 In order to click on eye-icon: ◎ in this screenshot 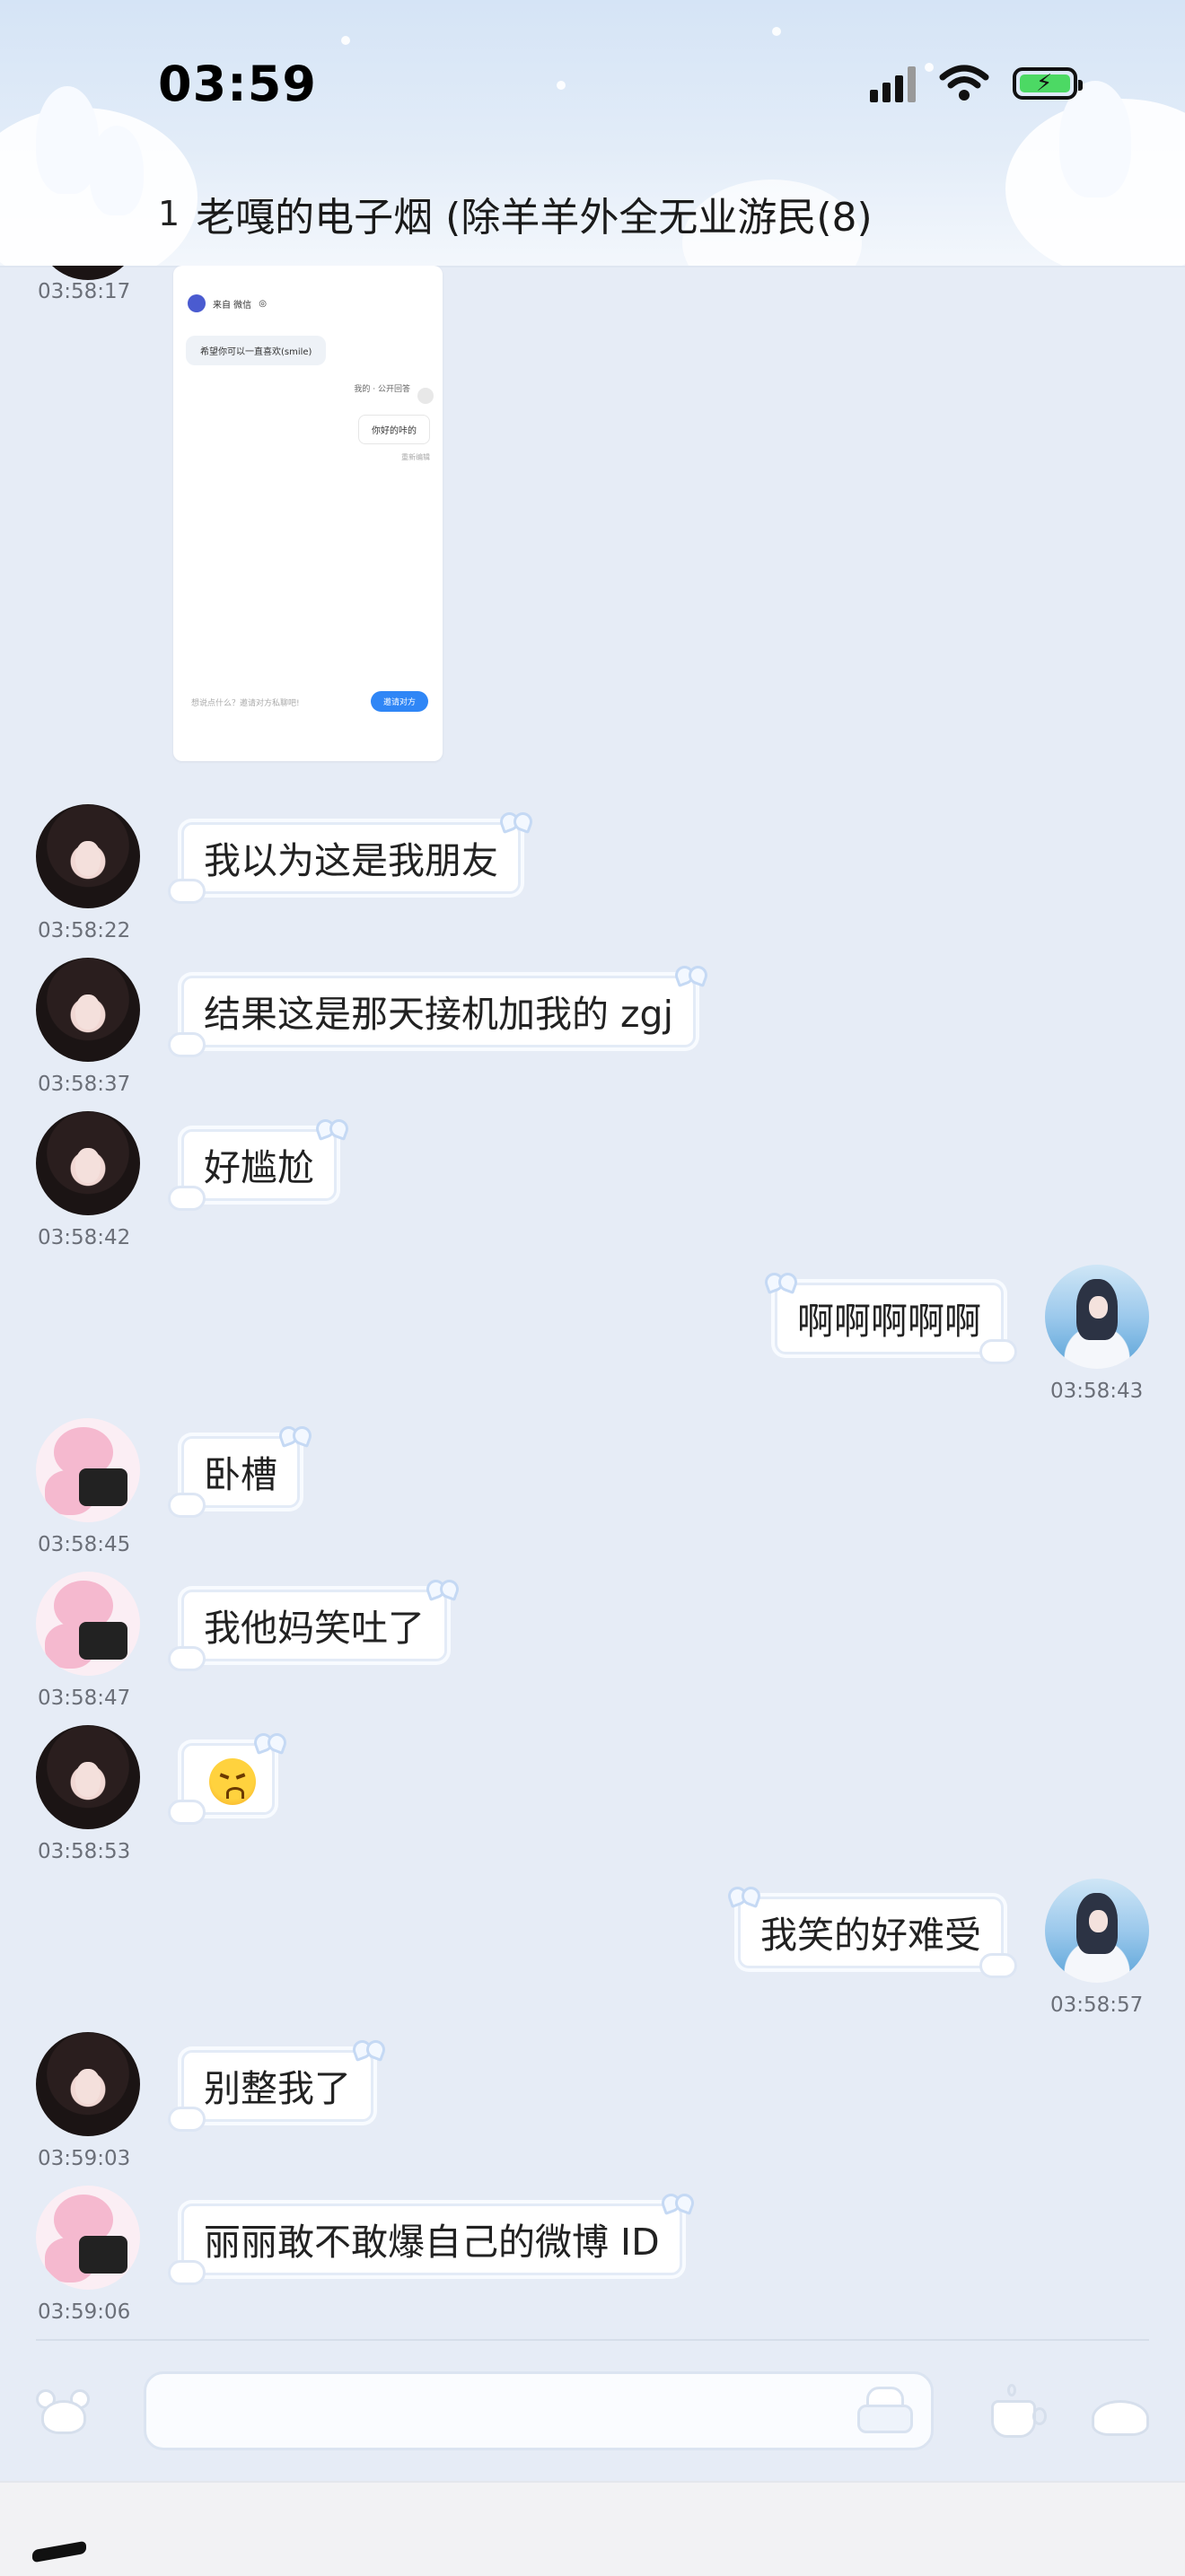, I will do `click(263, 303)`.